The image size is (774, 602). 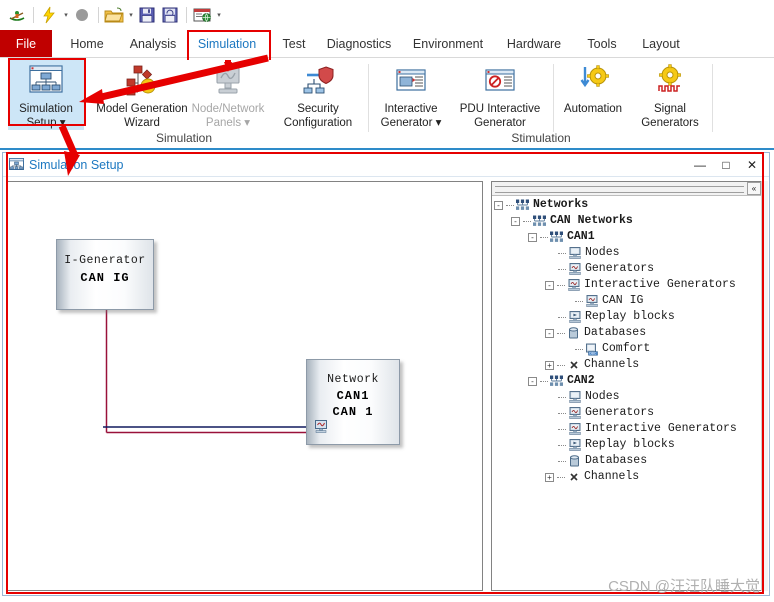 What do you see at coordinates (602, 44) in the screenshot?
I see `tab-tools: Tools` at bounding box center [602, 44].